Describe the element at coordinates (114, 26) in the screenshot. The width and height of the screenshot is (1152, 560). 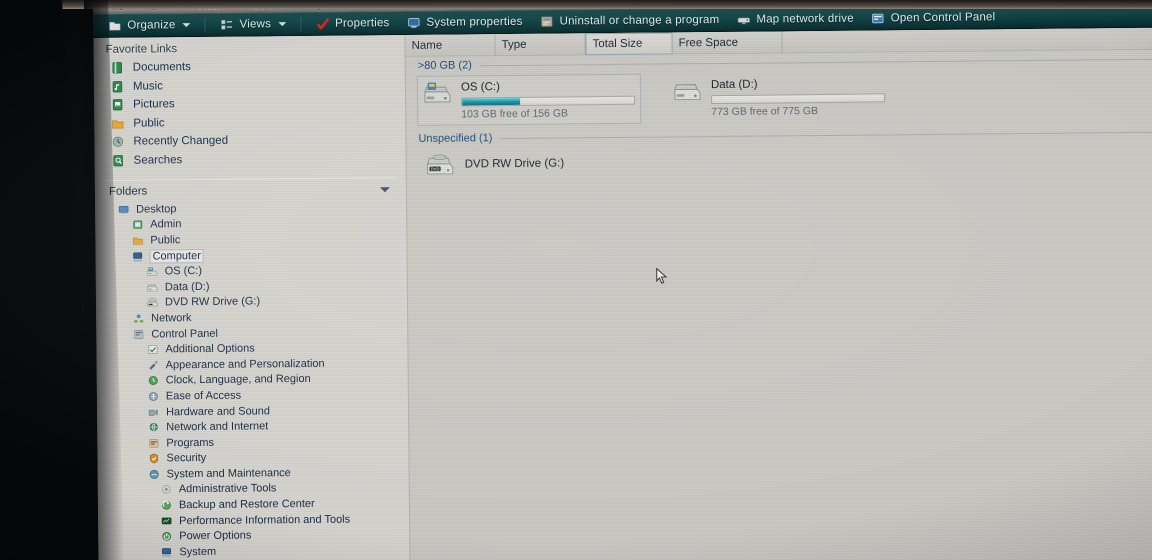
I see `organize-icon` at that location.